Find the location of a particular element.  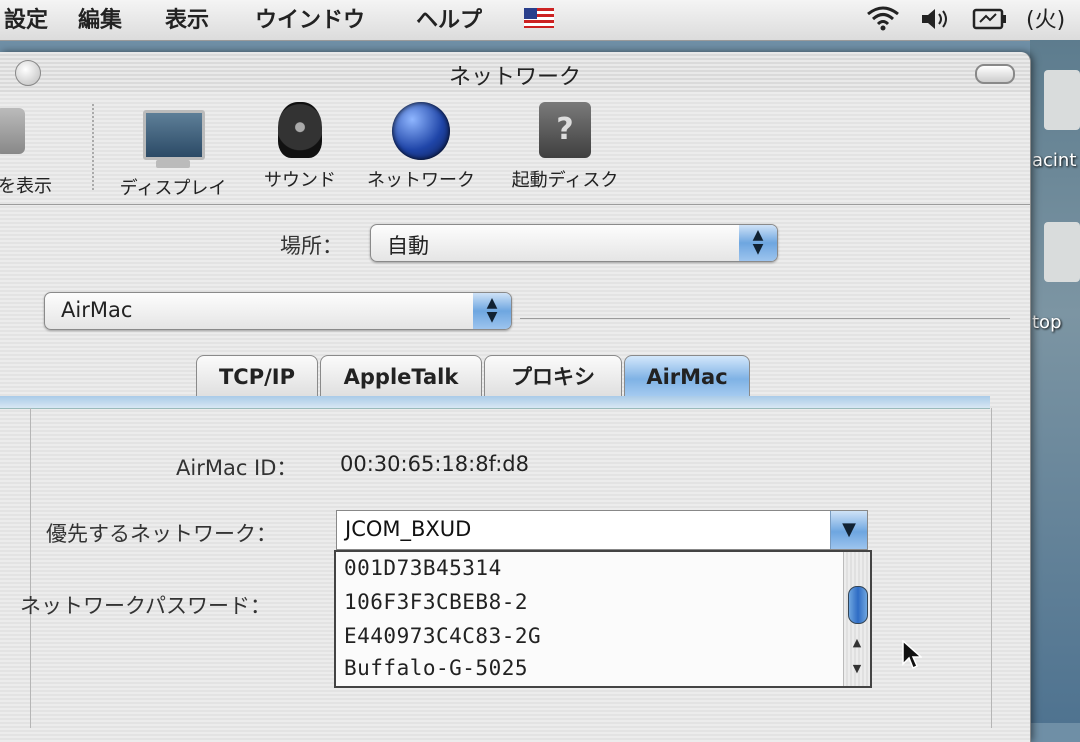

network-option: E440973C4C83-2G is located at coordinates (442, 636).